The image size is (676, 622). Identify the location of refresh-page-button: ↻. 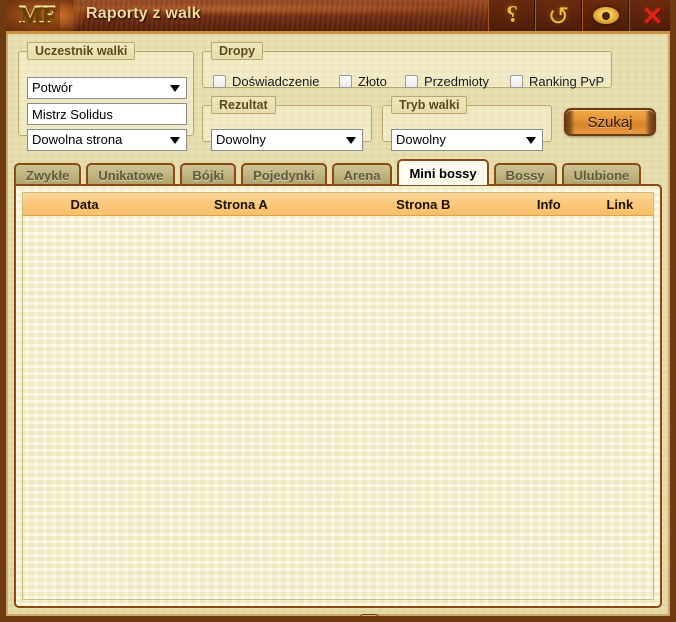
(369, 615).